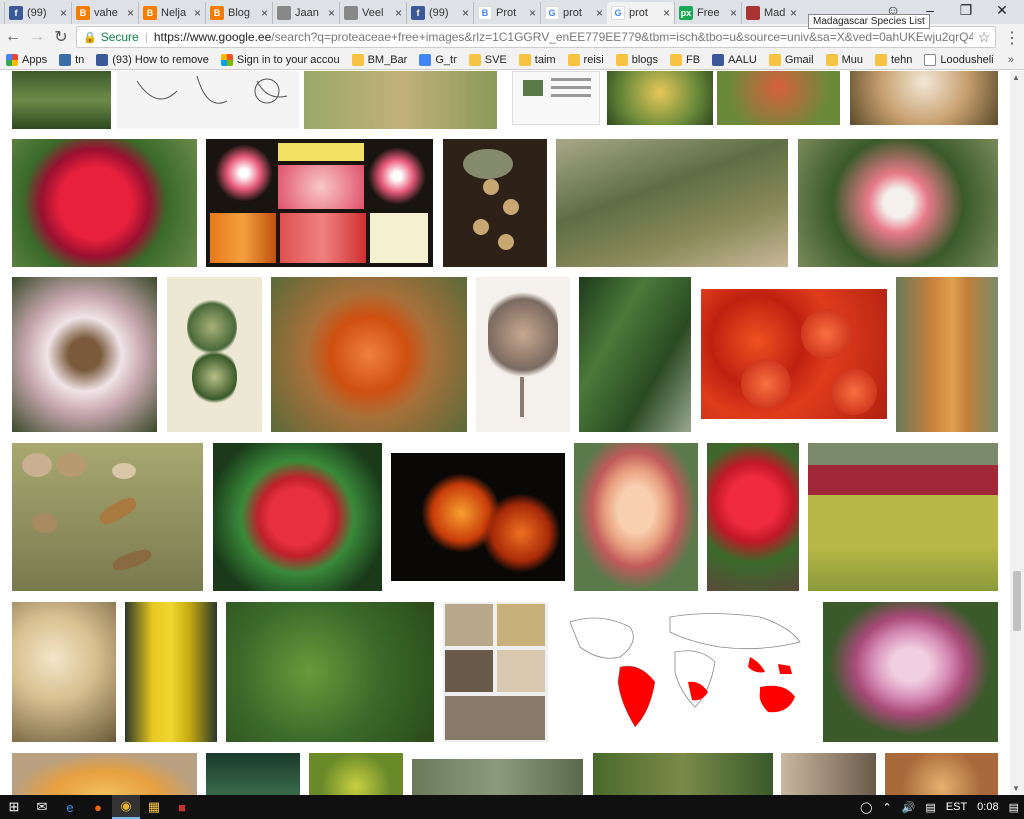 The image size is (1024, 819). Describe the element at coordinates (844, 59) in the screenshot. I see `bookmark-item: Muu` at that location.